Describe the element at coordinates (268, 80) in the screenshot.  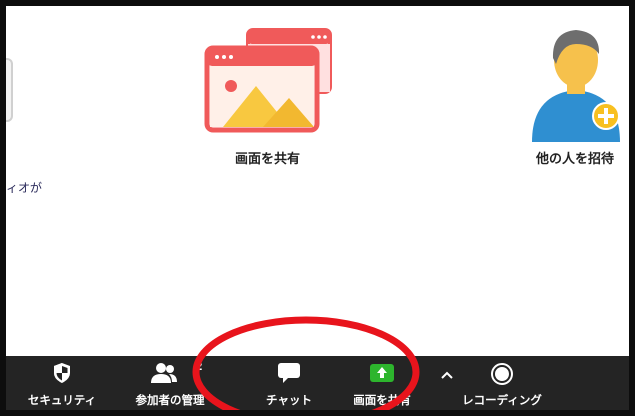
I see `share-screen-icon` at that location.